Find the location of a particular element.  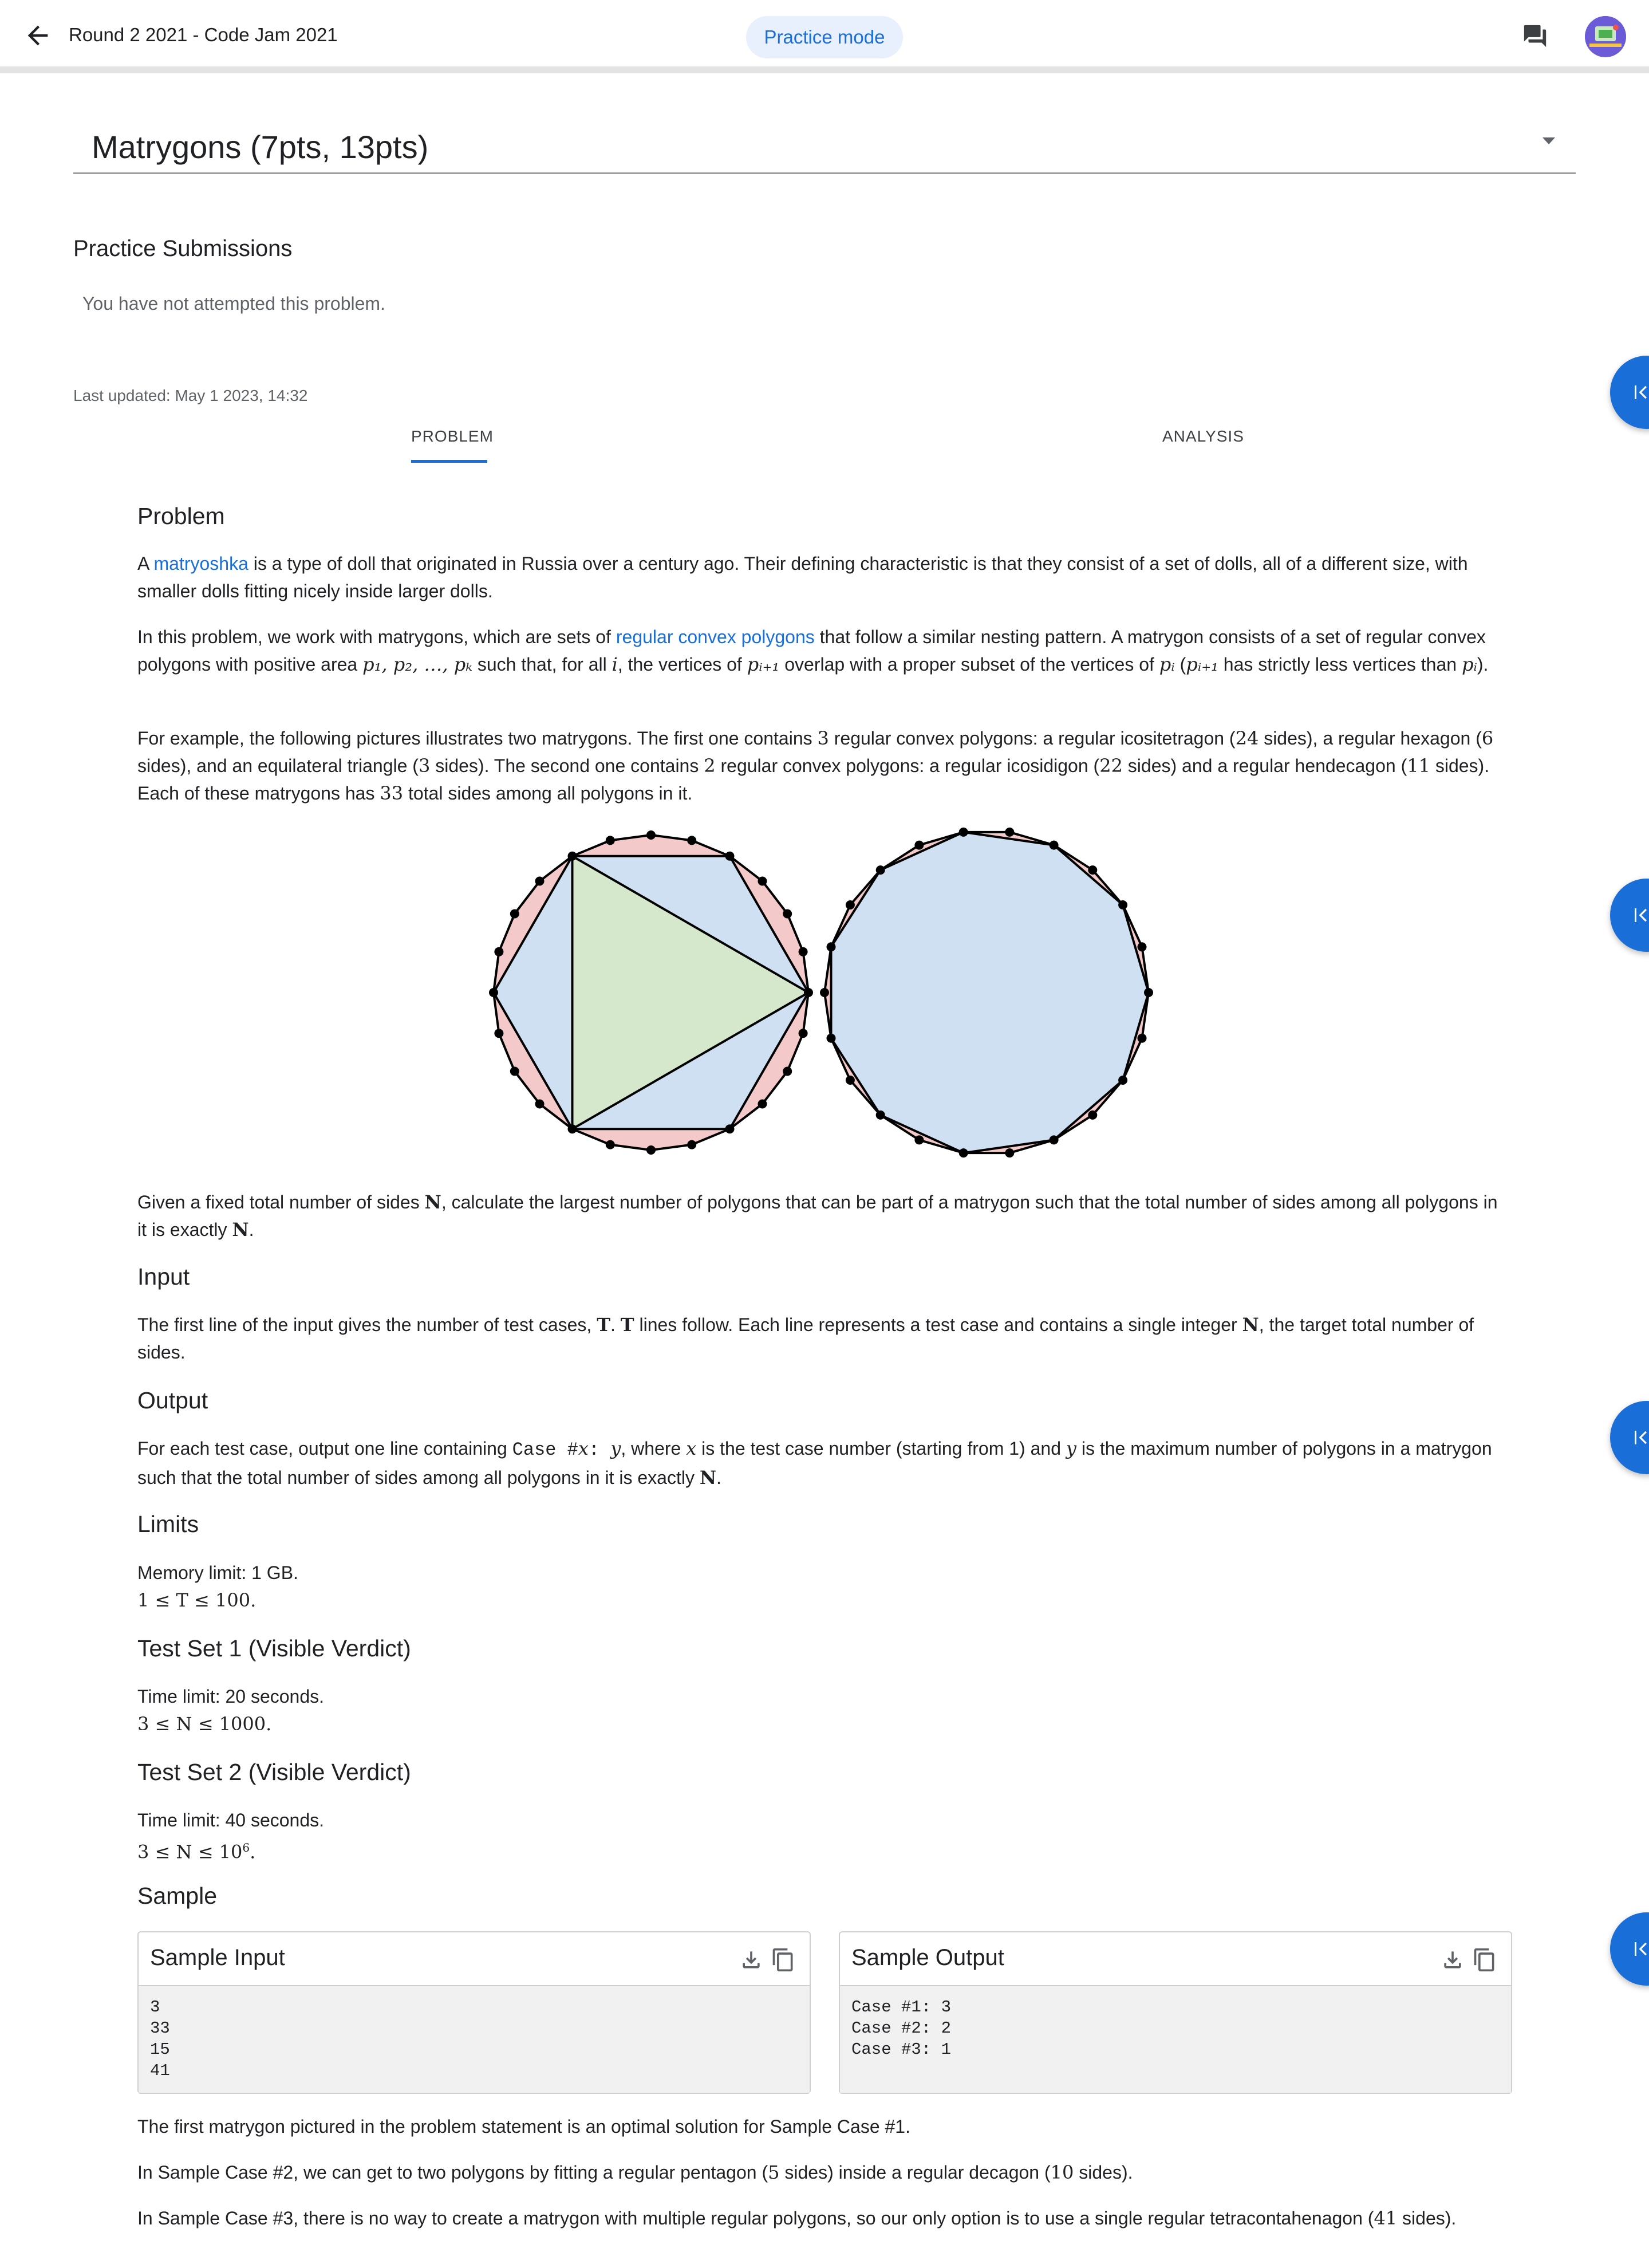

tab-analysis: ANALYSIS is located at coordinates (1203, 436).